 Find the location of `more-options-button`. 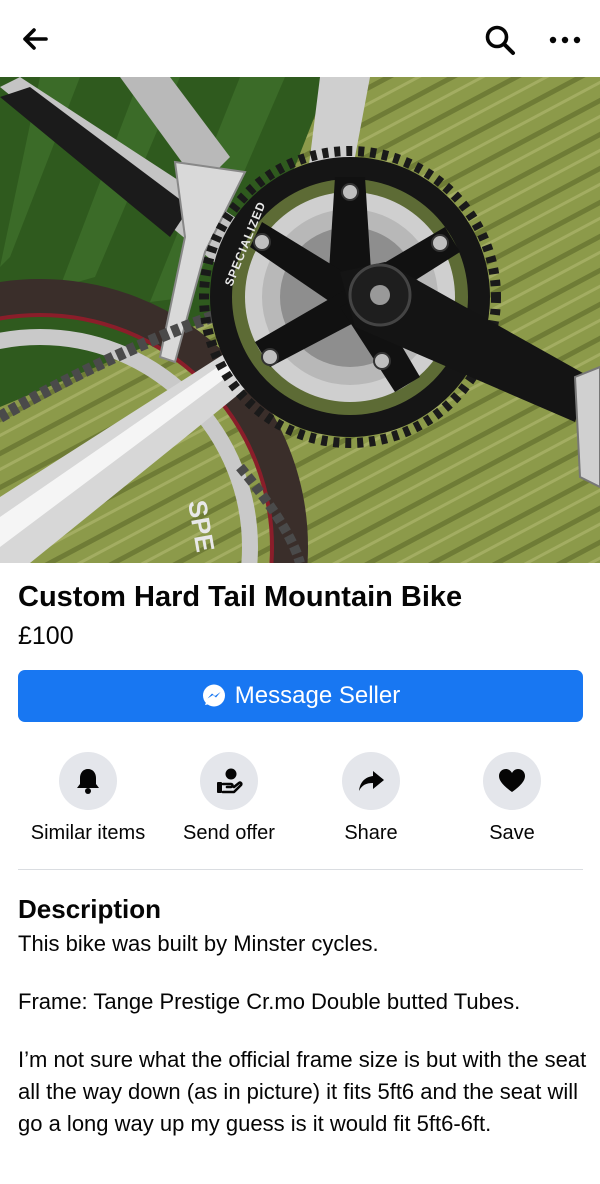

more-options-button is located at coordinates (565, 40).